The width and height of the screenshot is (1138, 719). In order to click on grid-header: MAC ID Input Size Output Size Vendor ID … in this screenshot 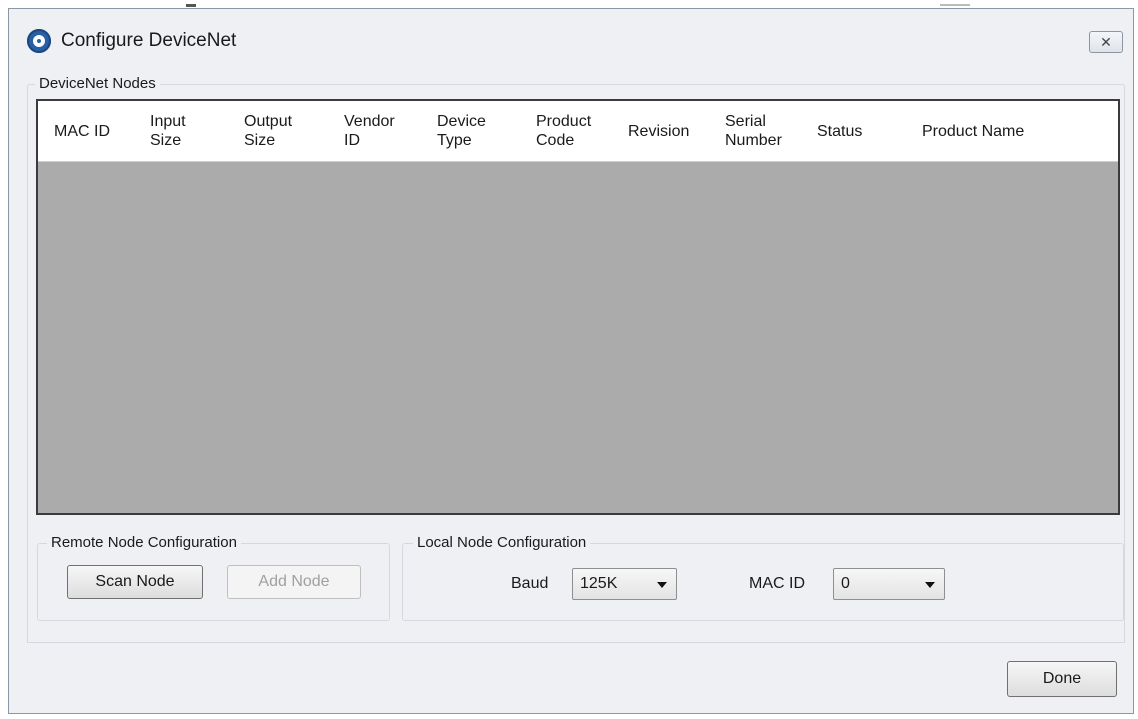, I will do `click(578, 131)`.